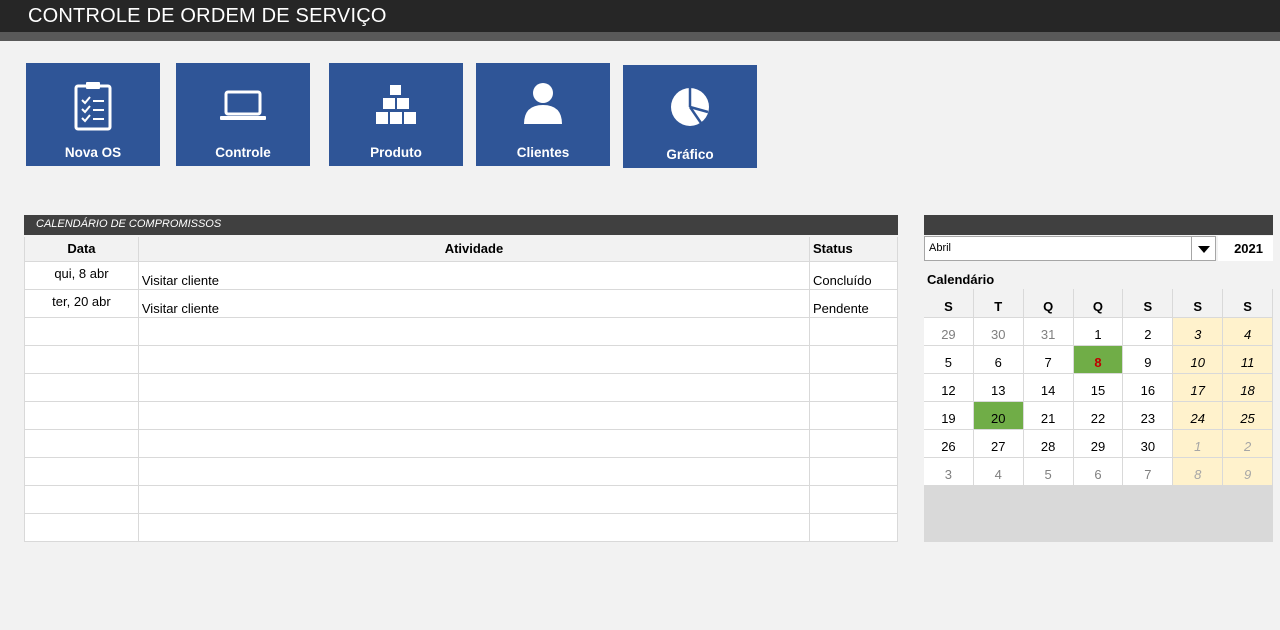  Describe the element at coordinates (461, 225) in the screenshot. I see `agenda-header: CALENDÁRIO DE COMPROMISSOS` at that location.